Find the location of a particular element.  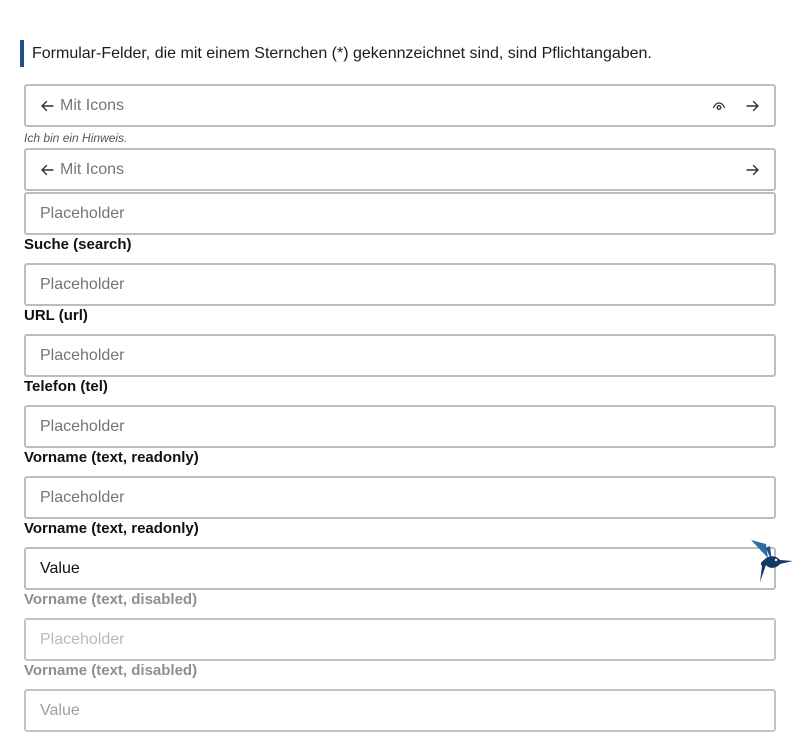

tel-input: Placeholder is located at coordinates (400, 426).